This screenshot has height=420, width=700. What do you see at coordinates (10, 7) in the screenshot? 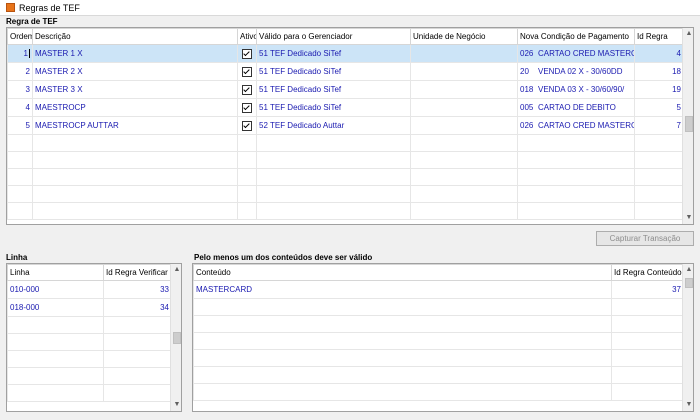
I see `app-icon` at bounding box center [10, 7].